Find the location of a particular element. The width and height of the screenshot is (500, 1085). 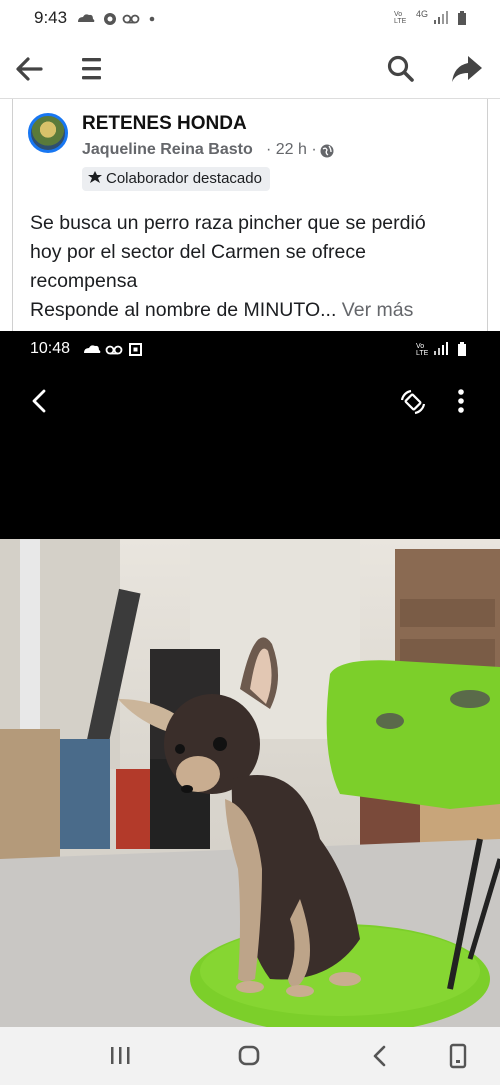

group-name: RETENES HONDA is located at coordinates (164, 124).